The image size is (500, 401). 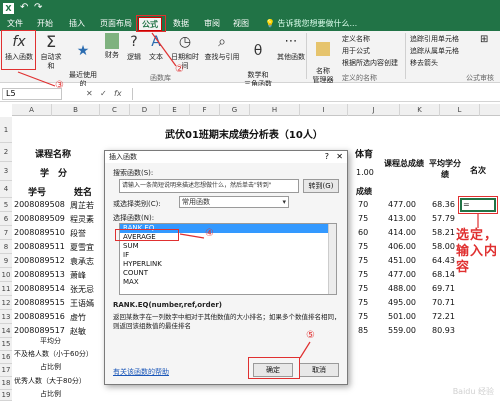 What do you see at coordinates (363, 204) in the screenshot?
I see `pe-score: 70` at bounding box center [363, 204].